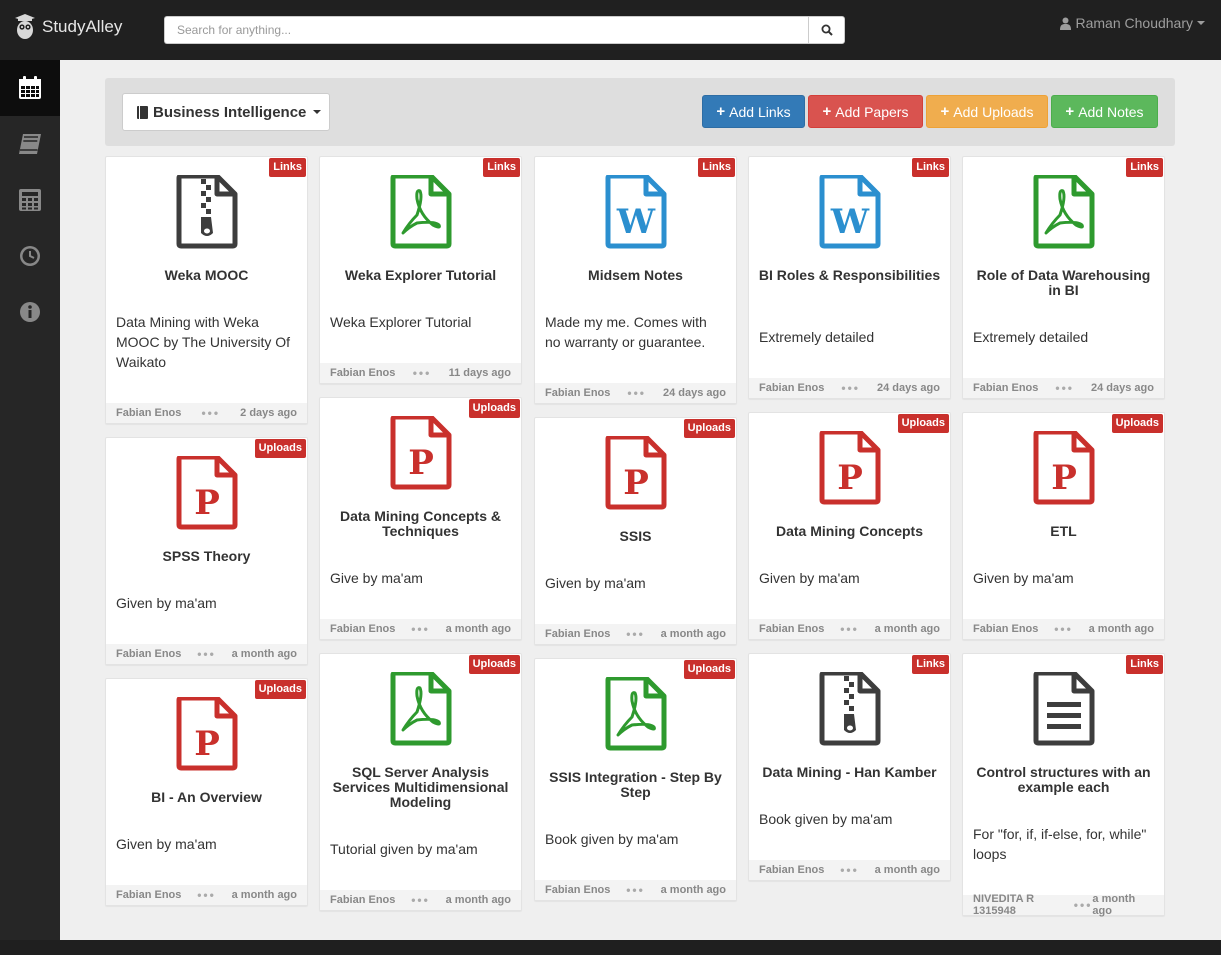  I want to click on add-uploads-button: + Add Uploads, so click(987, 111).